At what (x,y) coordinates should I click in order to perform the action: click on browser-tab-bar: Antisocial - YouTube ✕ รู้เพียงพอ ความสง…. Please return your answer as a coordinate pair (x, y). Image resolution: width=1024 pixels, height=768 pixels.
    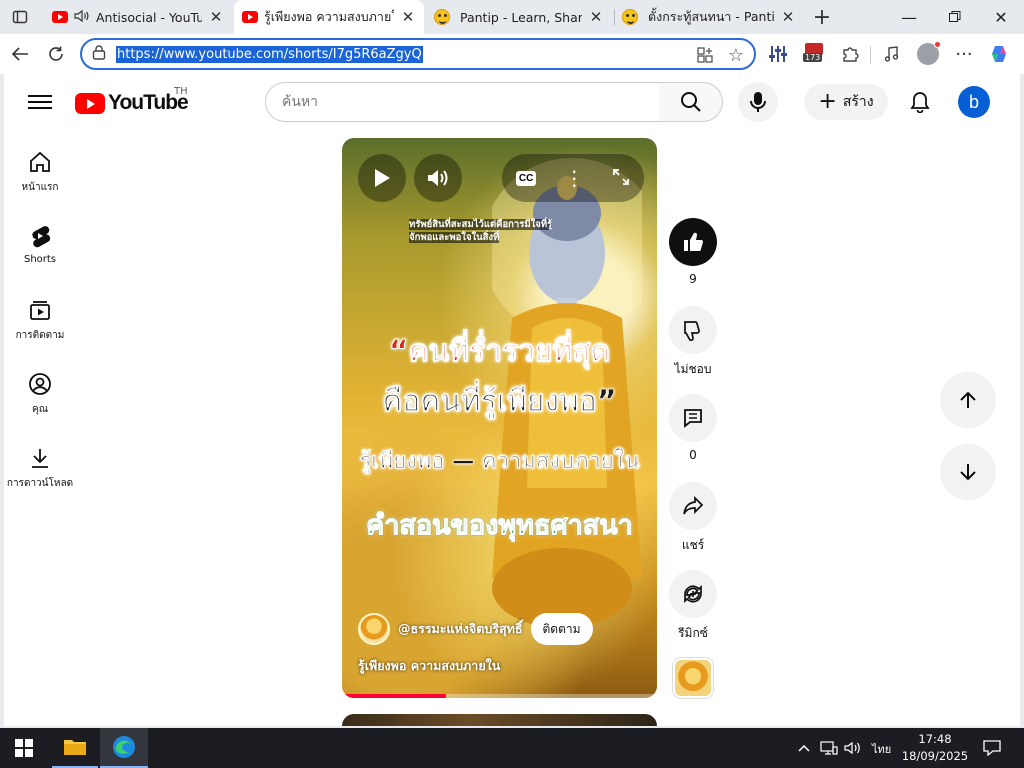
    Looking at the image, I should click on (512, 17).